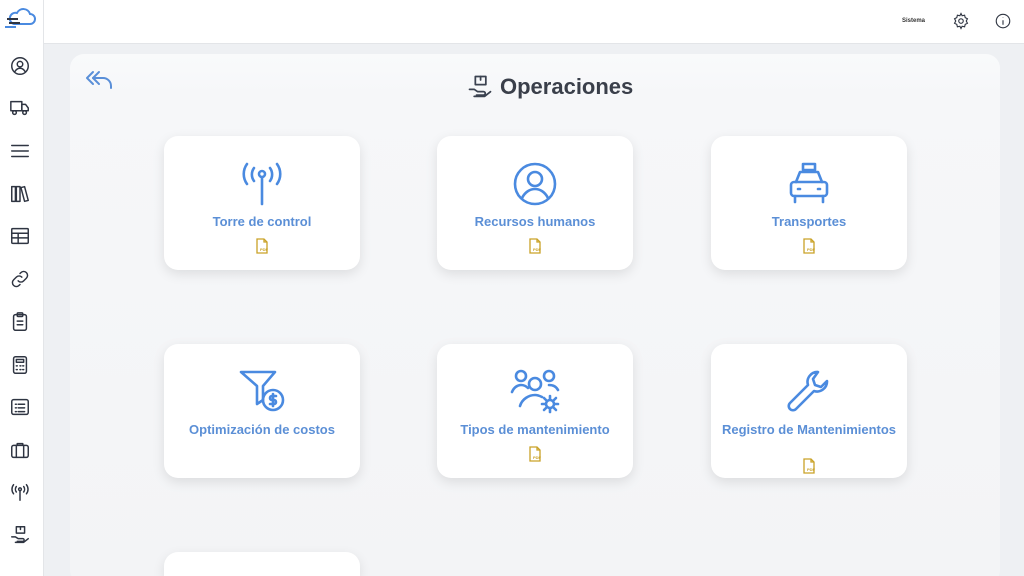 This screenshot has width=1024, height=576. Describe the element at coordinates (512, 22) in the screenshot. I see `top-bar` at that location.